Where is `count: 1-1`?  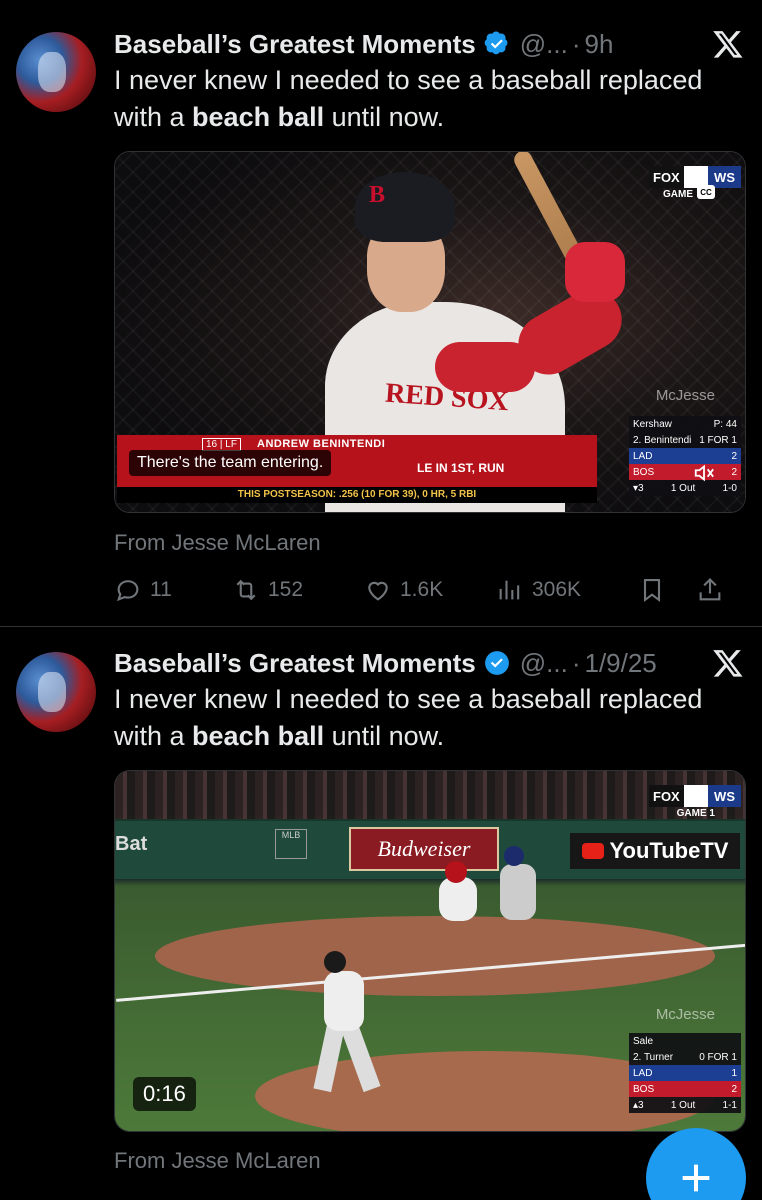 count: 1-1 is located at coordinates (729, 1105).